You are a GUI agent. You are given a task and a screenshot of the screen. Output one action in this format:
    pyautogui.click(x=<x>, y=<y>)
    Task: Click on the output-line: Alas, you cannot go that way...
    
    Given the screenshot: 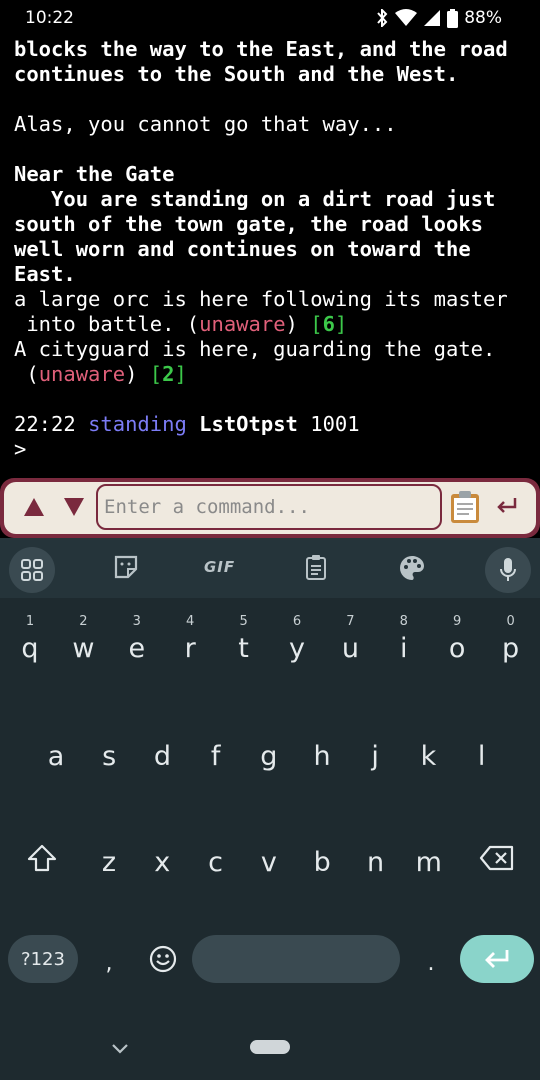 What is the action you would take?
    pyautogui.click(x=274, y=124)
    